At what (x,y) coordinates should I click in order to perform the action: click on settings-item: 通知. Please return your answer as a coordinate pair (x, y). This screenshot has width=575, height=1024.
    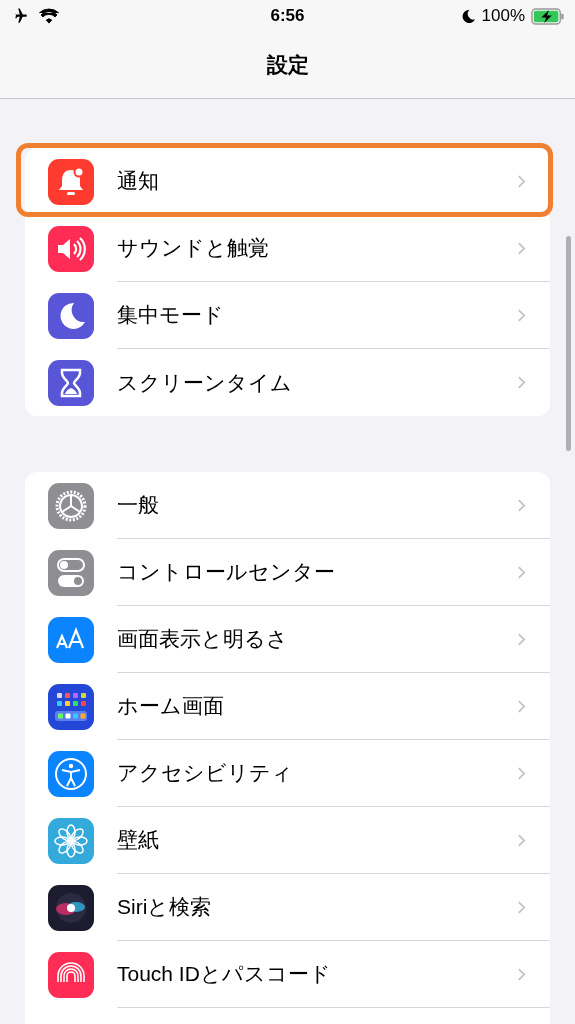
    Looking at the image, I should click on (317, 181).